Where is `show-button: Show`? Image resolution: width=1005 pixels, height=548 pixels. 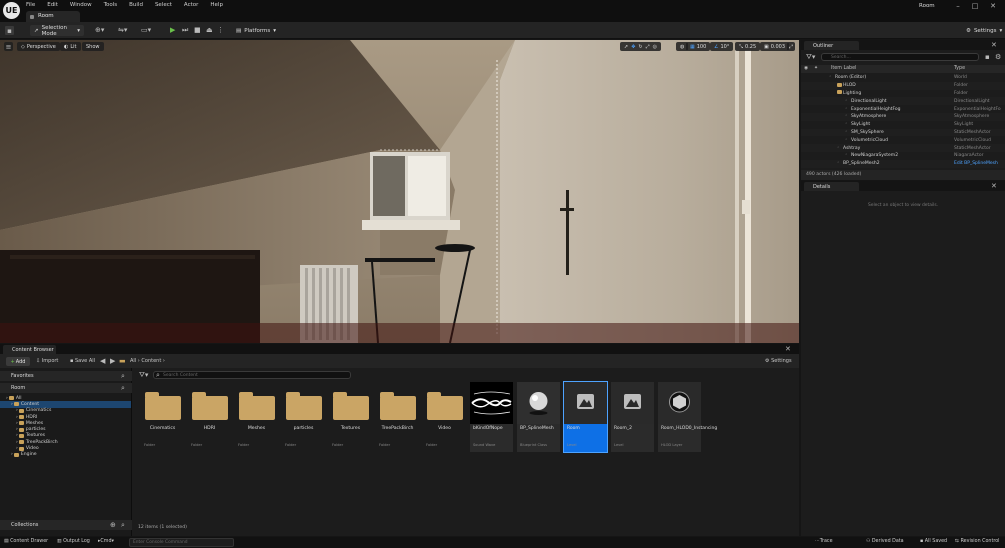
show-button: Show is located at coordinates (93, 46).